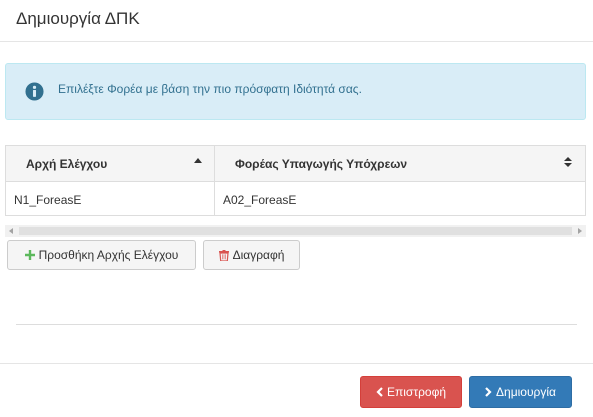 This screenshot has width=593, height=417. Describe the element at coordinates (260, 200) in the screenshot. I see `cell-agency: A02_ForeasE` at that location.